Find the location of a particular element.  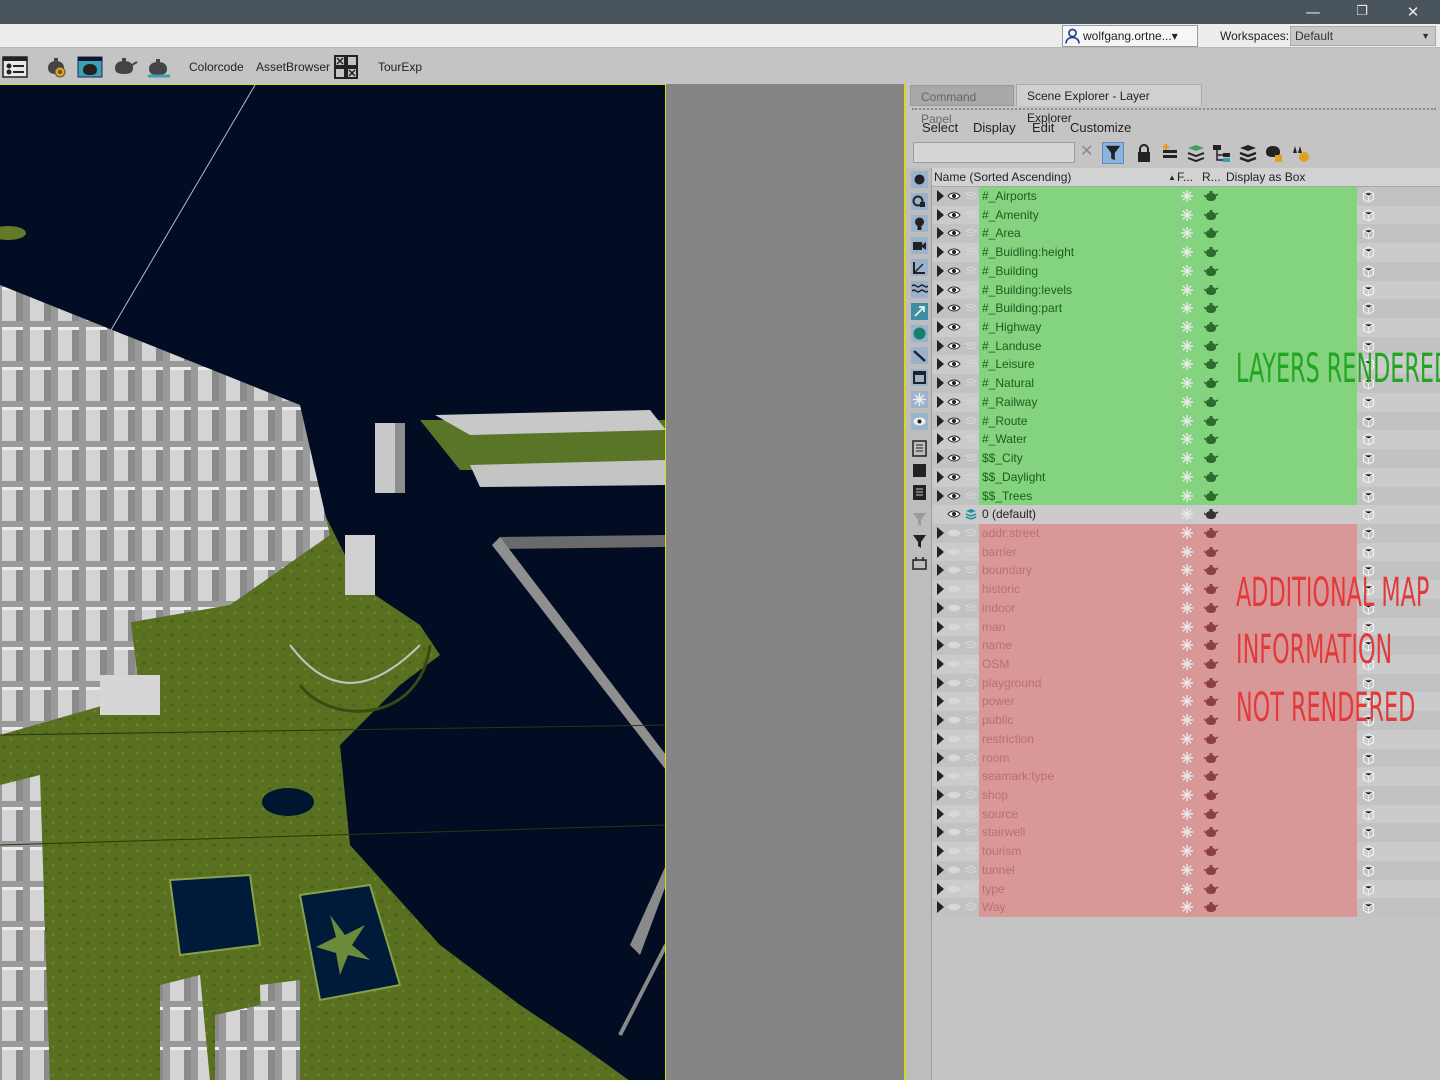

column-name: Name (Sorted Ascending) is located at coordinates (1002, 177).